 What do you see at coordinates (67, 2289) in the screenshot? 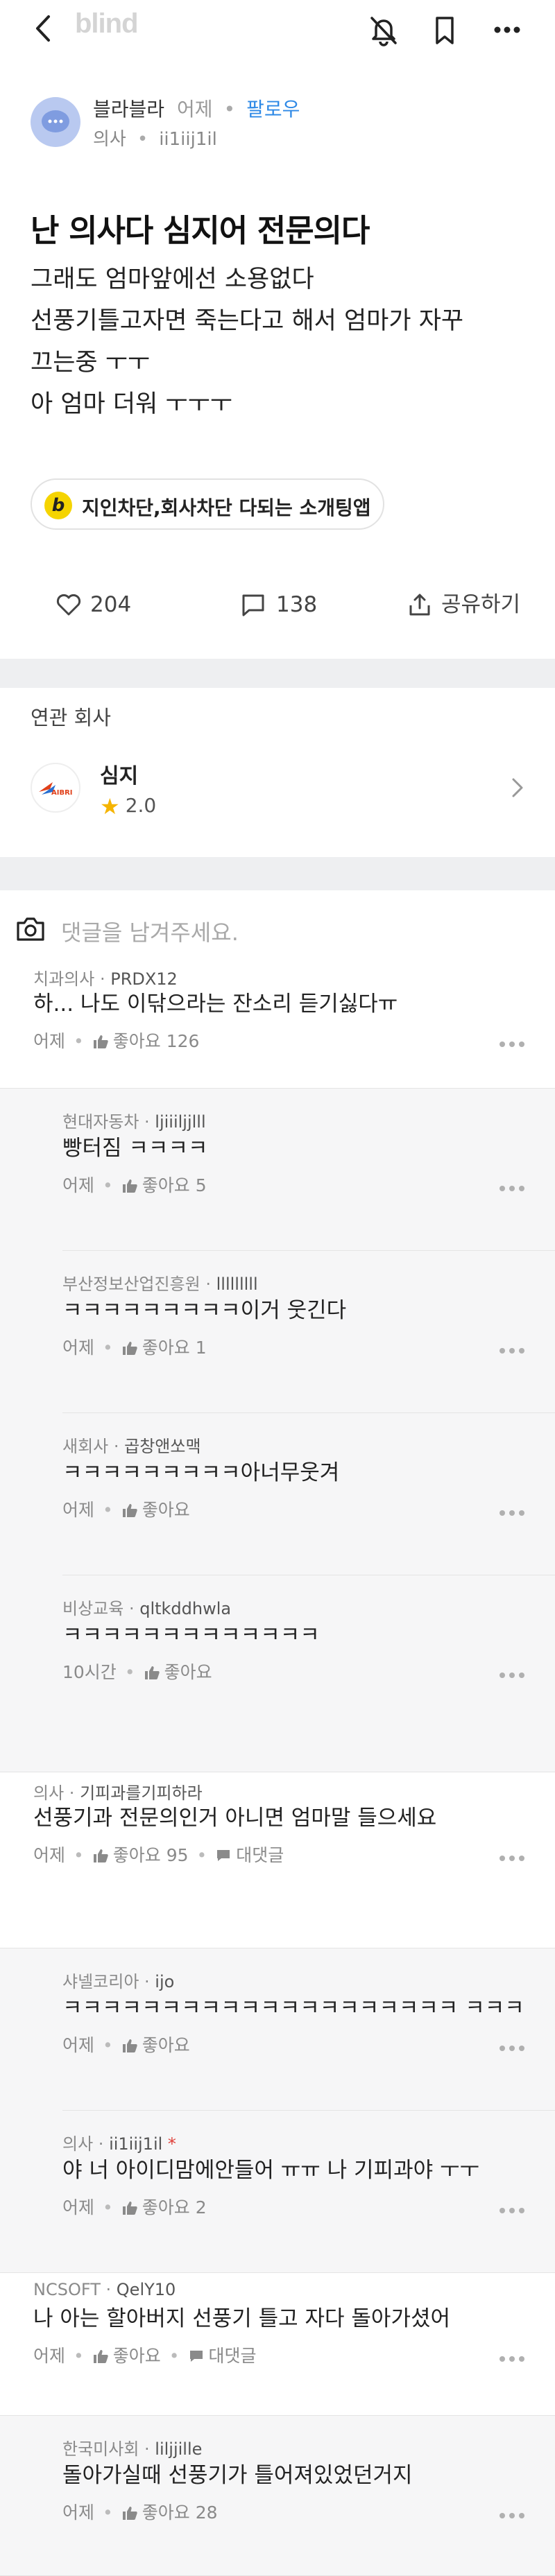
I see `comment-company: NCSOFT` at bounding box center [67, 2289].